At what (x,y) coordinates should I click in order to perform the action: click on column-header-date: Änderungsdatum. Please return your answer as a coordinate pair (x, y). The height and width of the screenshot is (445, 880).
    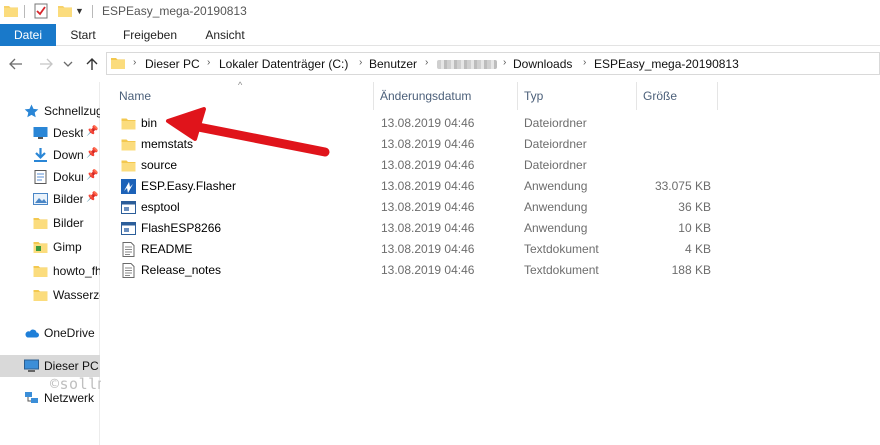
    Looking at the image, I should click on (445, 96).